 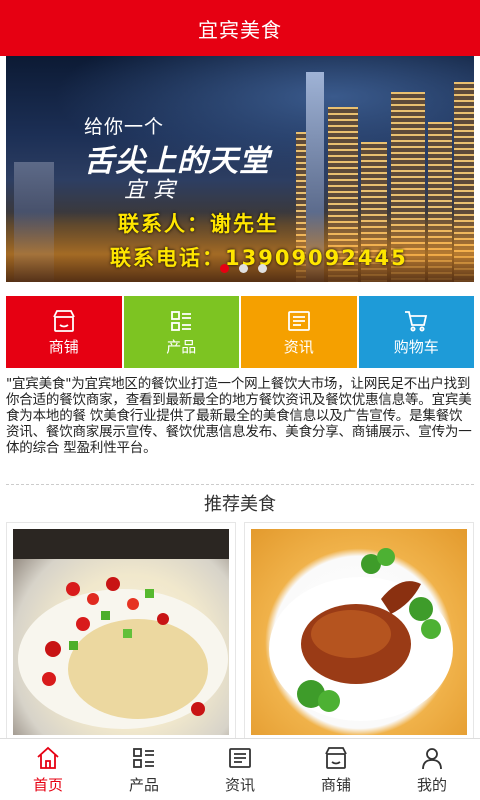 I want to click on tab-news: 资讯, so click(x=240, y=769).